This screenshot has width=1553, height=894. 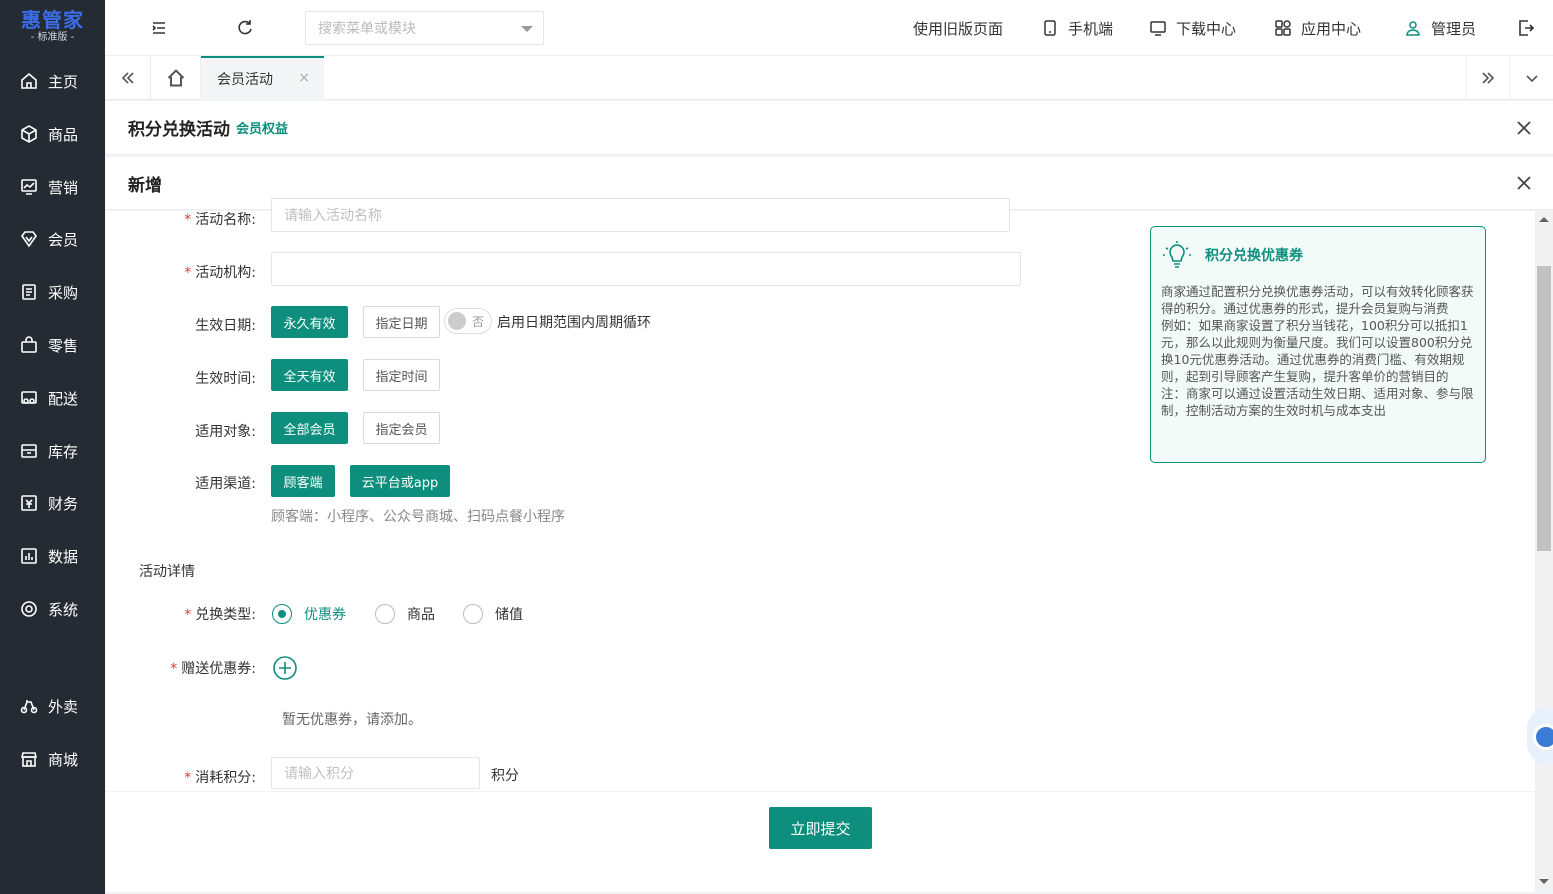 I want to click on scrollbar-thumb, so click(x=1544, y=408).